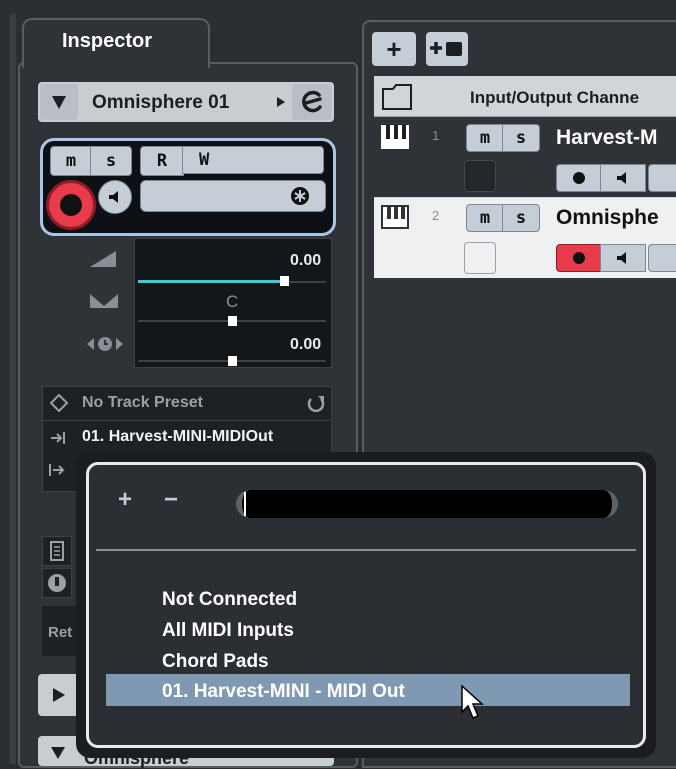 Image resolution: width=676 pixels, height=769 pixels. What do you see at coordinates (366, 550) in the screenshot?
I see `popup-divider` at bounding box center [366, 550].